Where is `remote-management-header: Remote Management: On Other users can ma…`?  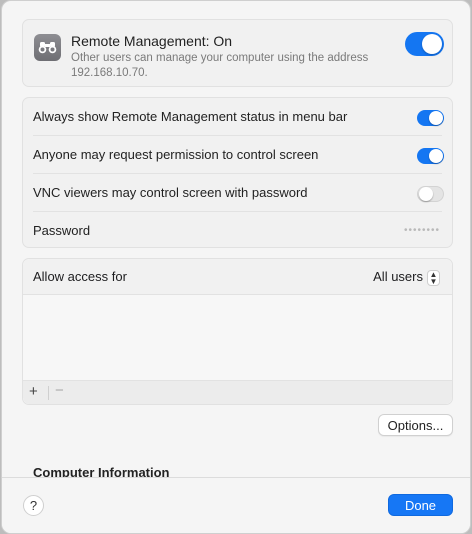 remote-management-header: Remote Management: On Other users can ma… is located at coordinates (237, 53).